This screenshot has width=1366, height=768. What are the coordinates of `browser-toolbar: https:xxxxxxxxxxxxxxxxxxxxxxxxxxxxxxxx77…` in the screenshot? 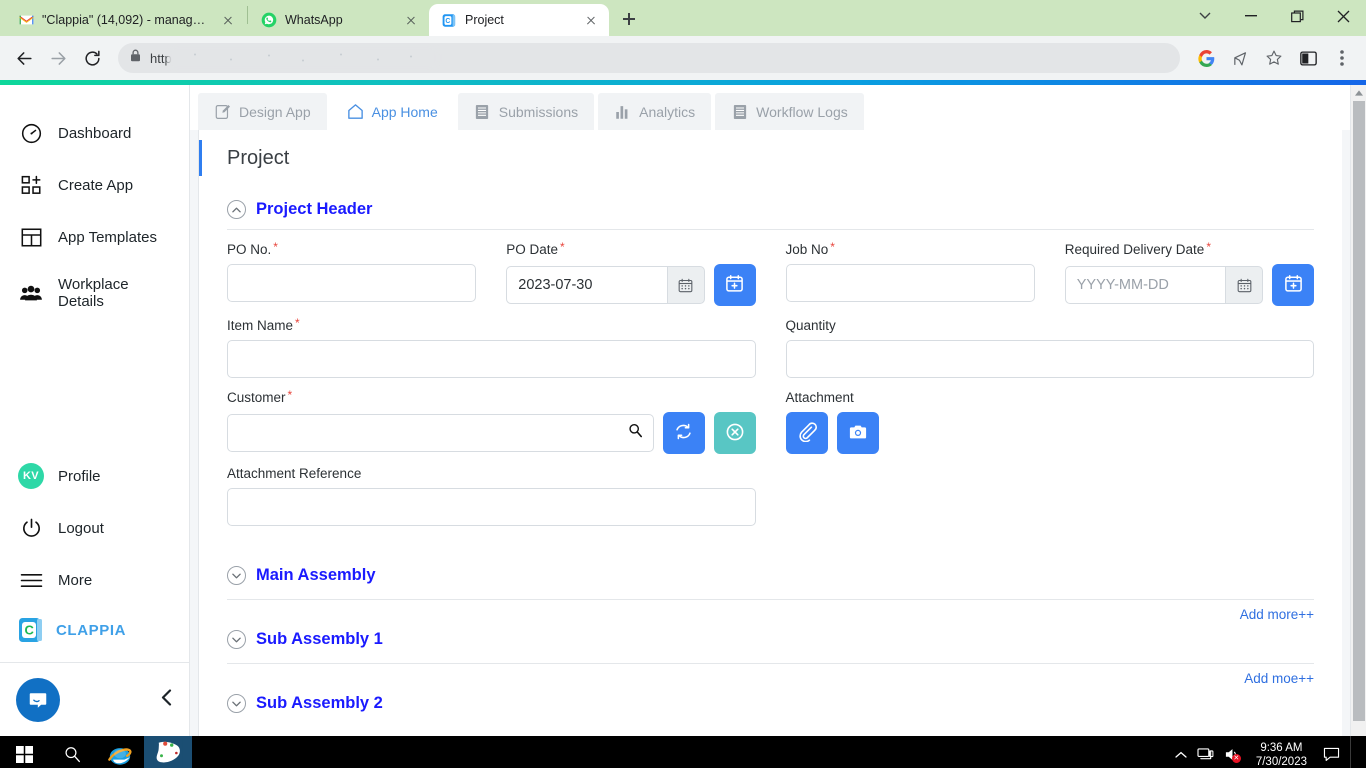 It's located at (683, 58).